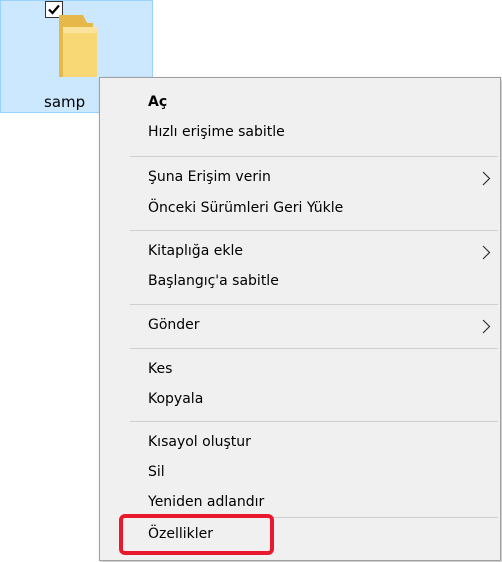 The image size is (502, 562). Describe the element at coordinates (216, 132) in the screenshot. I see `menu-item-label: Hızlı erişime sabitle` at that location.